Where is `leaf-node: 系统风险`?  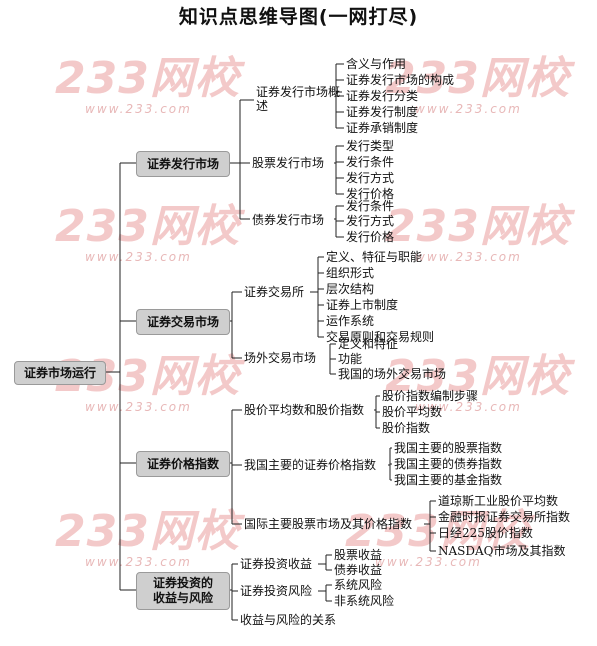 leaf-node: 系统风险 is located at coordinates (358, 585).